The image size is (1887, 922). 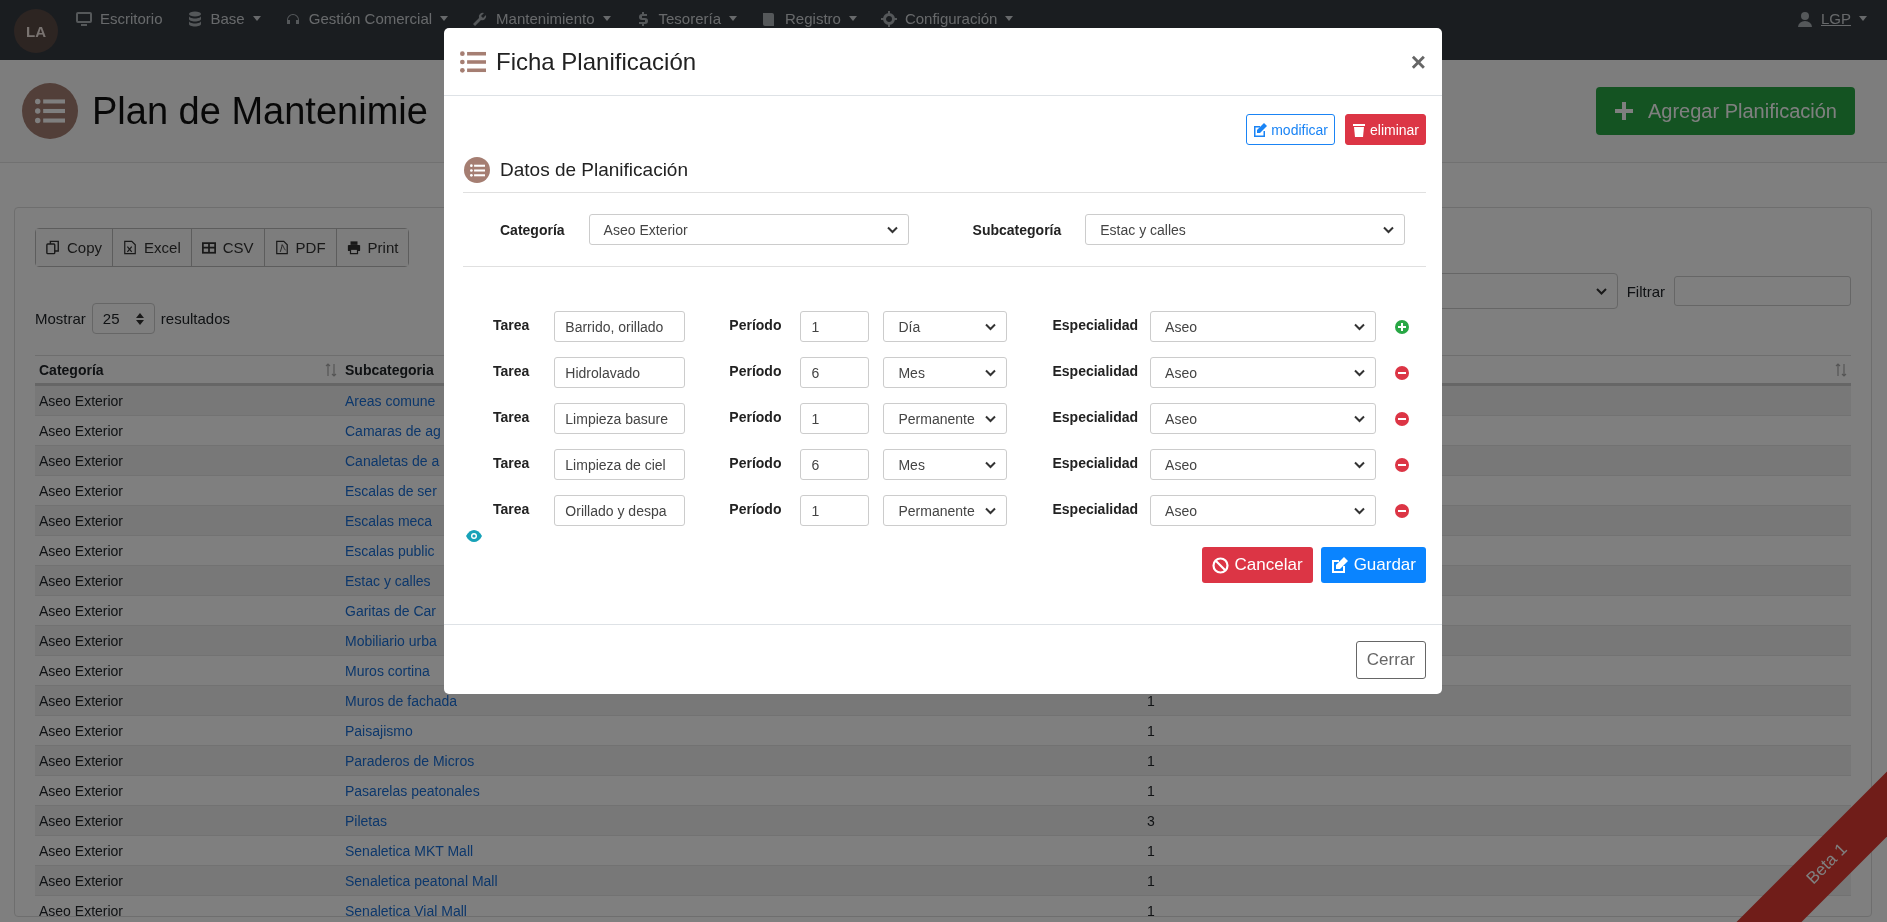 I want to click on subcategory-link: Senaletica peatonal Mall, so click(x=421, y=880).